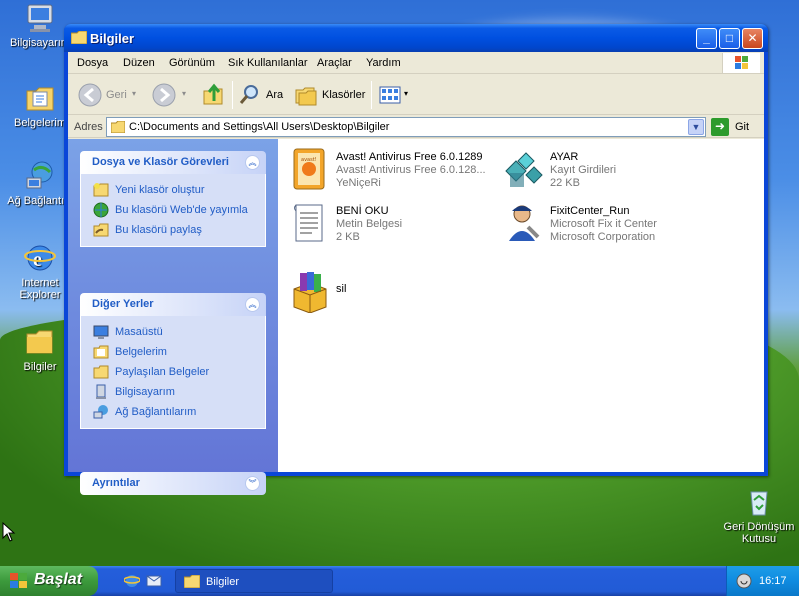 The height and width of the screenshot is (596, 799). Describe the element at coordinates (92, 63) in the screenshot. I see `menu-dosya: Dosya` at that location.